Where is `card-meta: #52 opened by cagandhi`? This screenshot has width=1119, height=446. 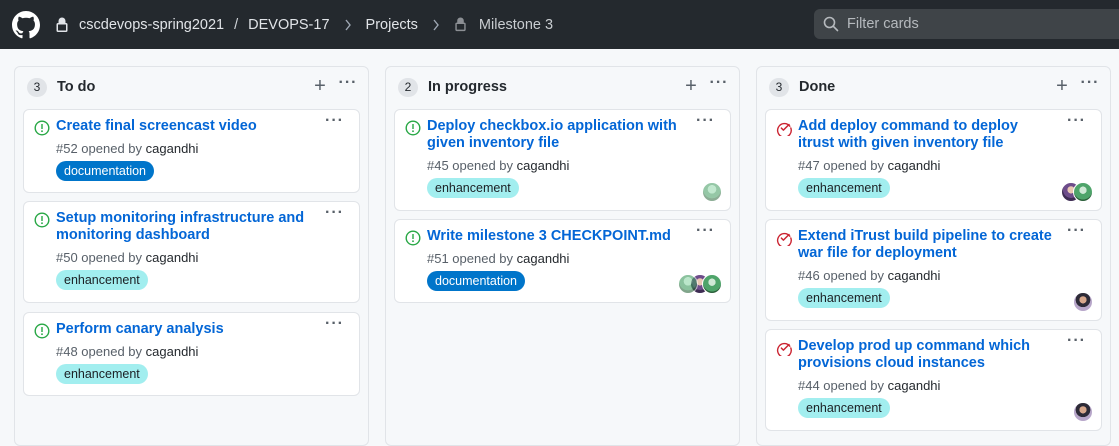
card-meta: #52 opened by cagandhi is located at coordinates (127, 148).